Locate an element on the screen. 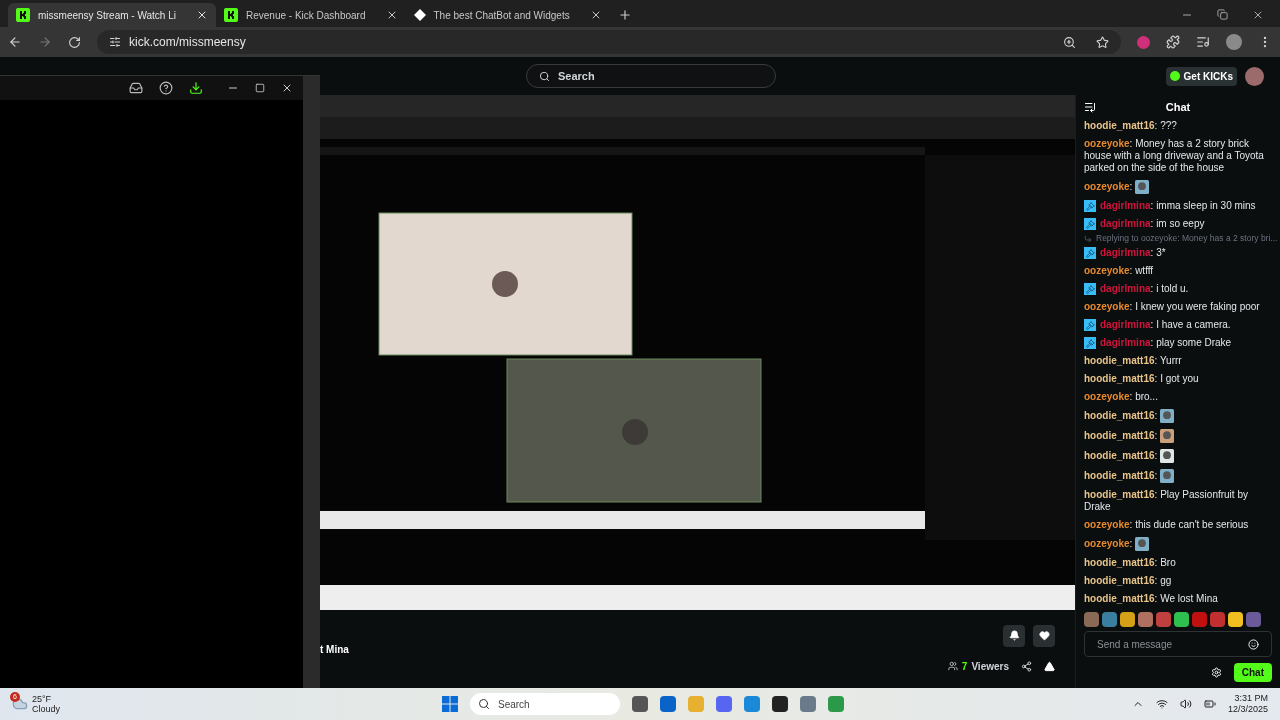  chat-message: hoodie_matt16: Yurrr is located at coordinates (1133, 361).